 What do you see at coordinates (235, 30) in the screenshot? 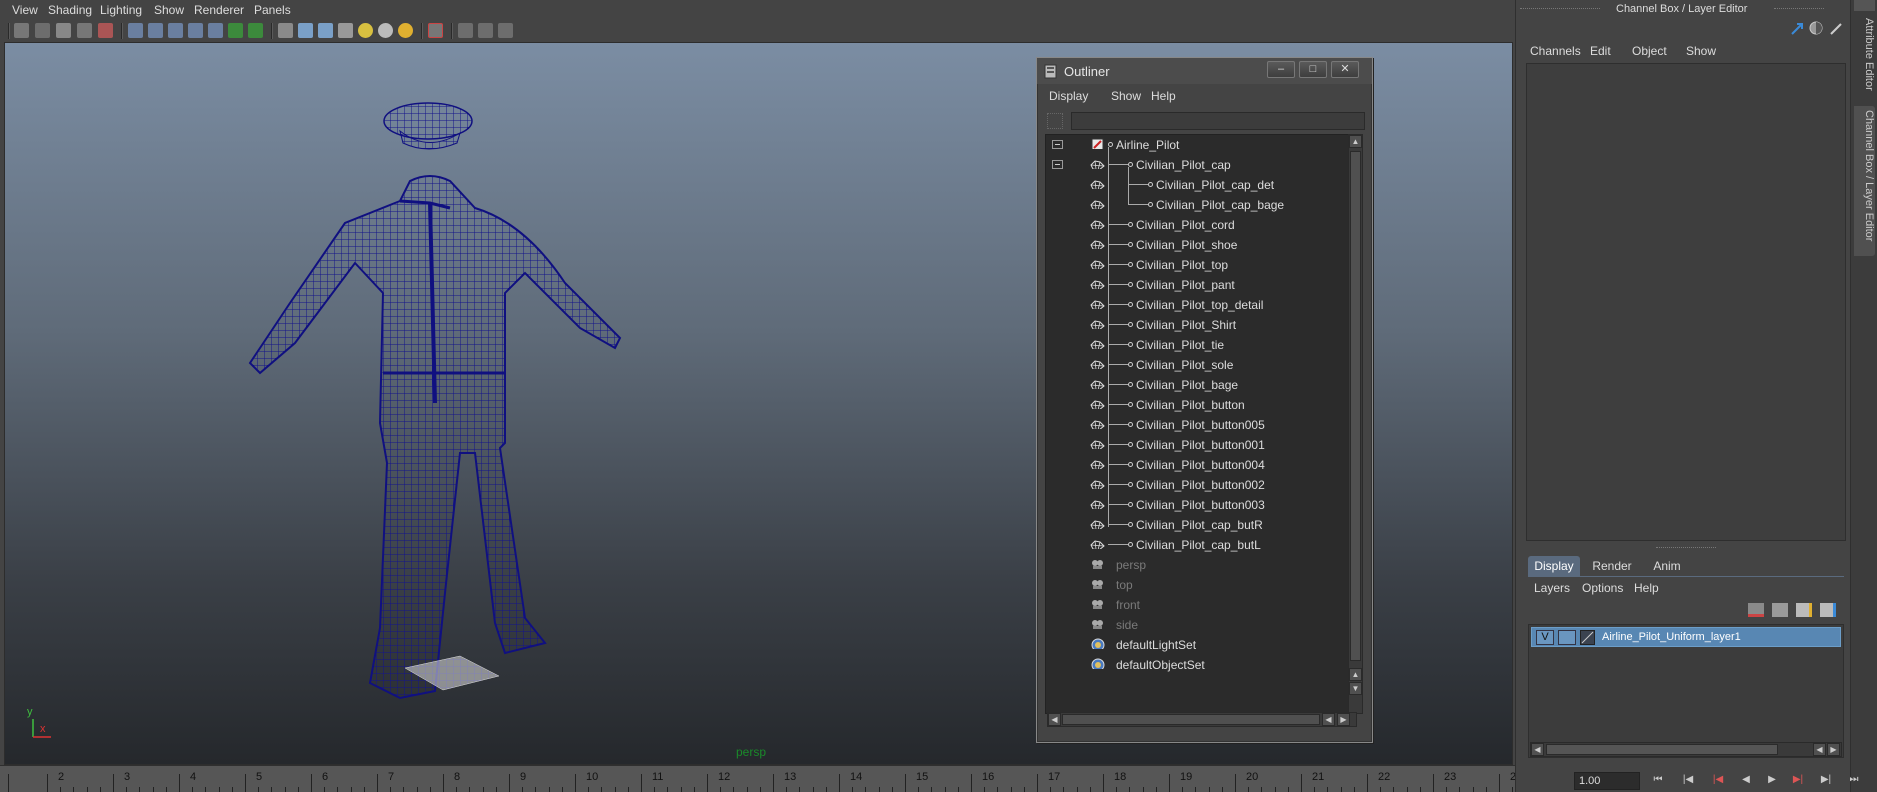
I see `safe-title-icon` at bounding box center [235, 30].